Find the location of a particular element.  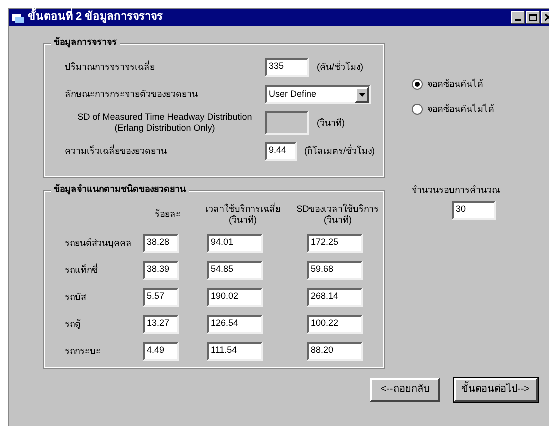

input-field: 5.57 is located at coordinates (161, 297).